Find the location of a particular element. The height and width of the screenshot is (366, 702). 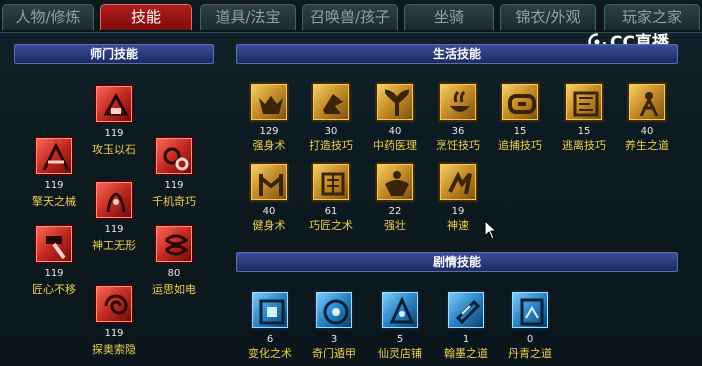

cooking-icon is located at coordinates (460, 101).